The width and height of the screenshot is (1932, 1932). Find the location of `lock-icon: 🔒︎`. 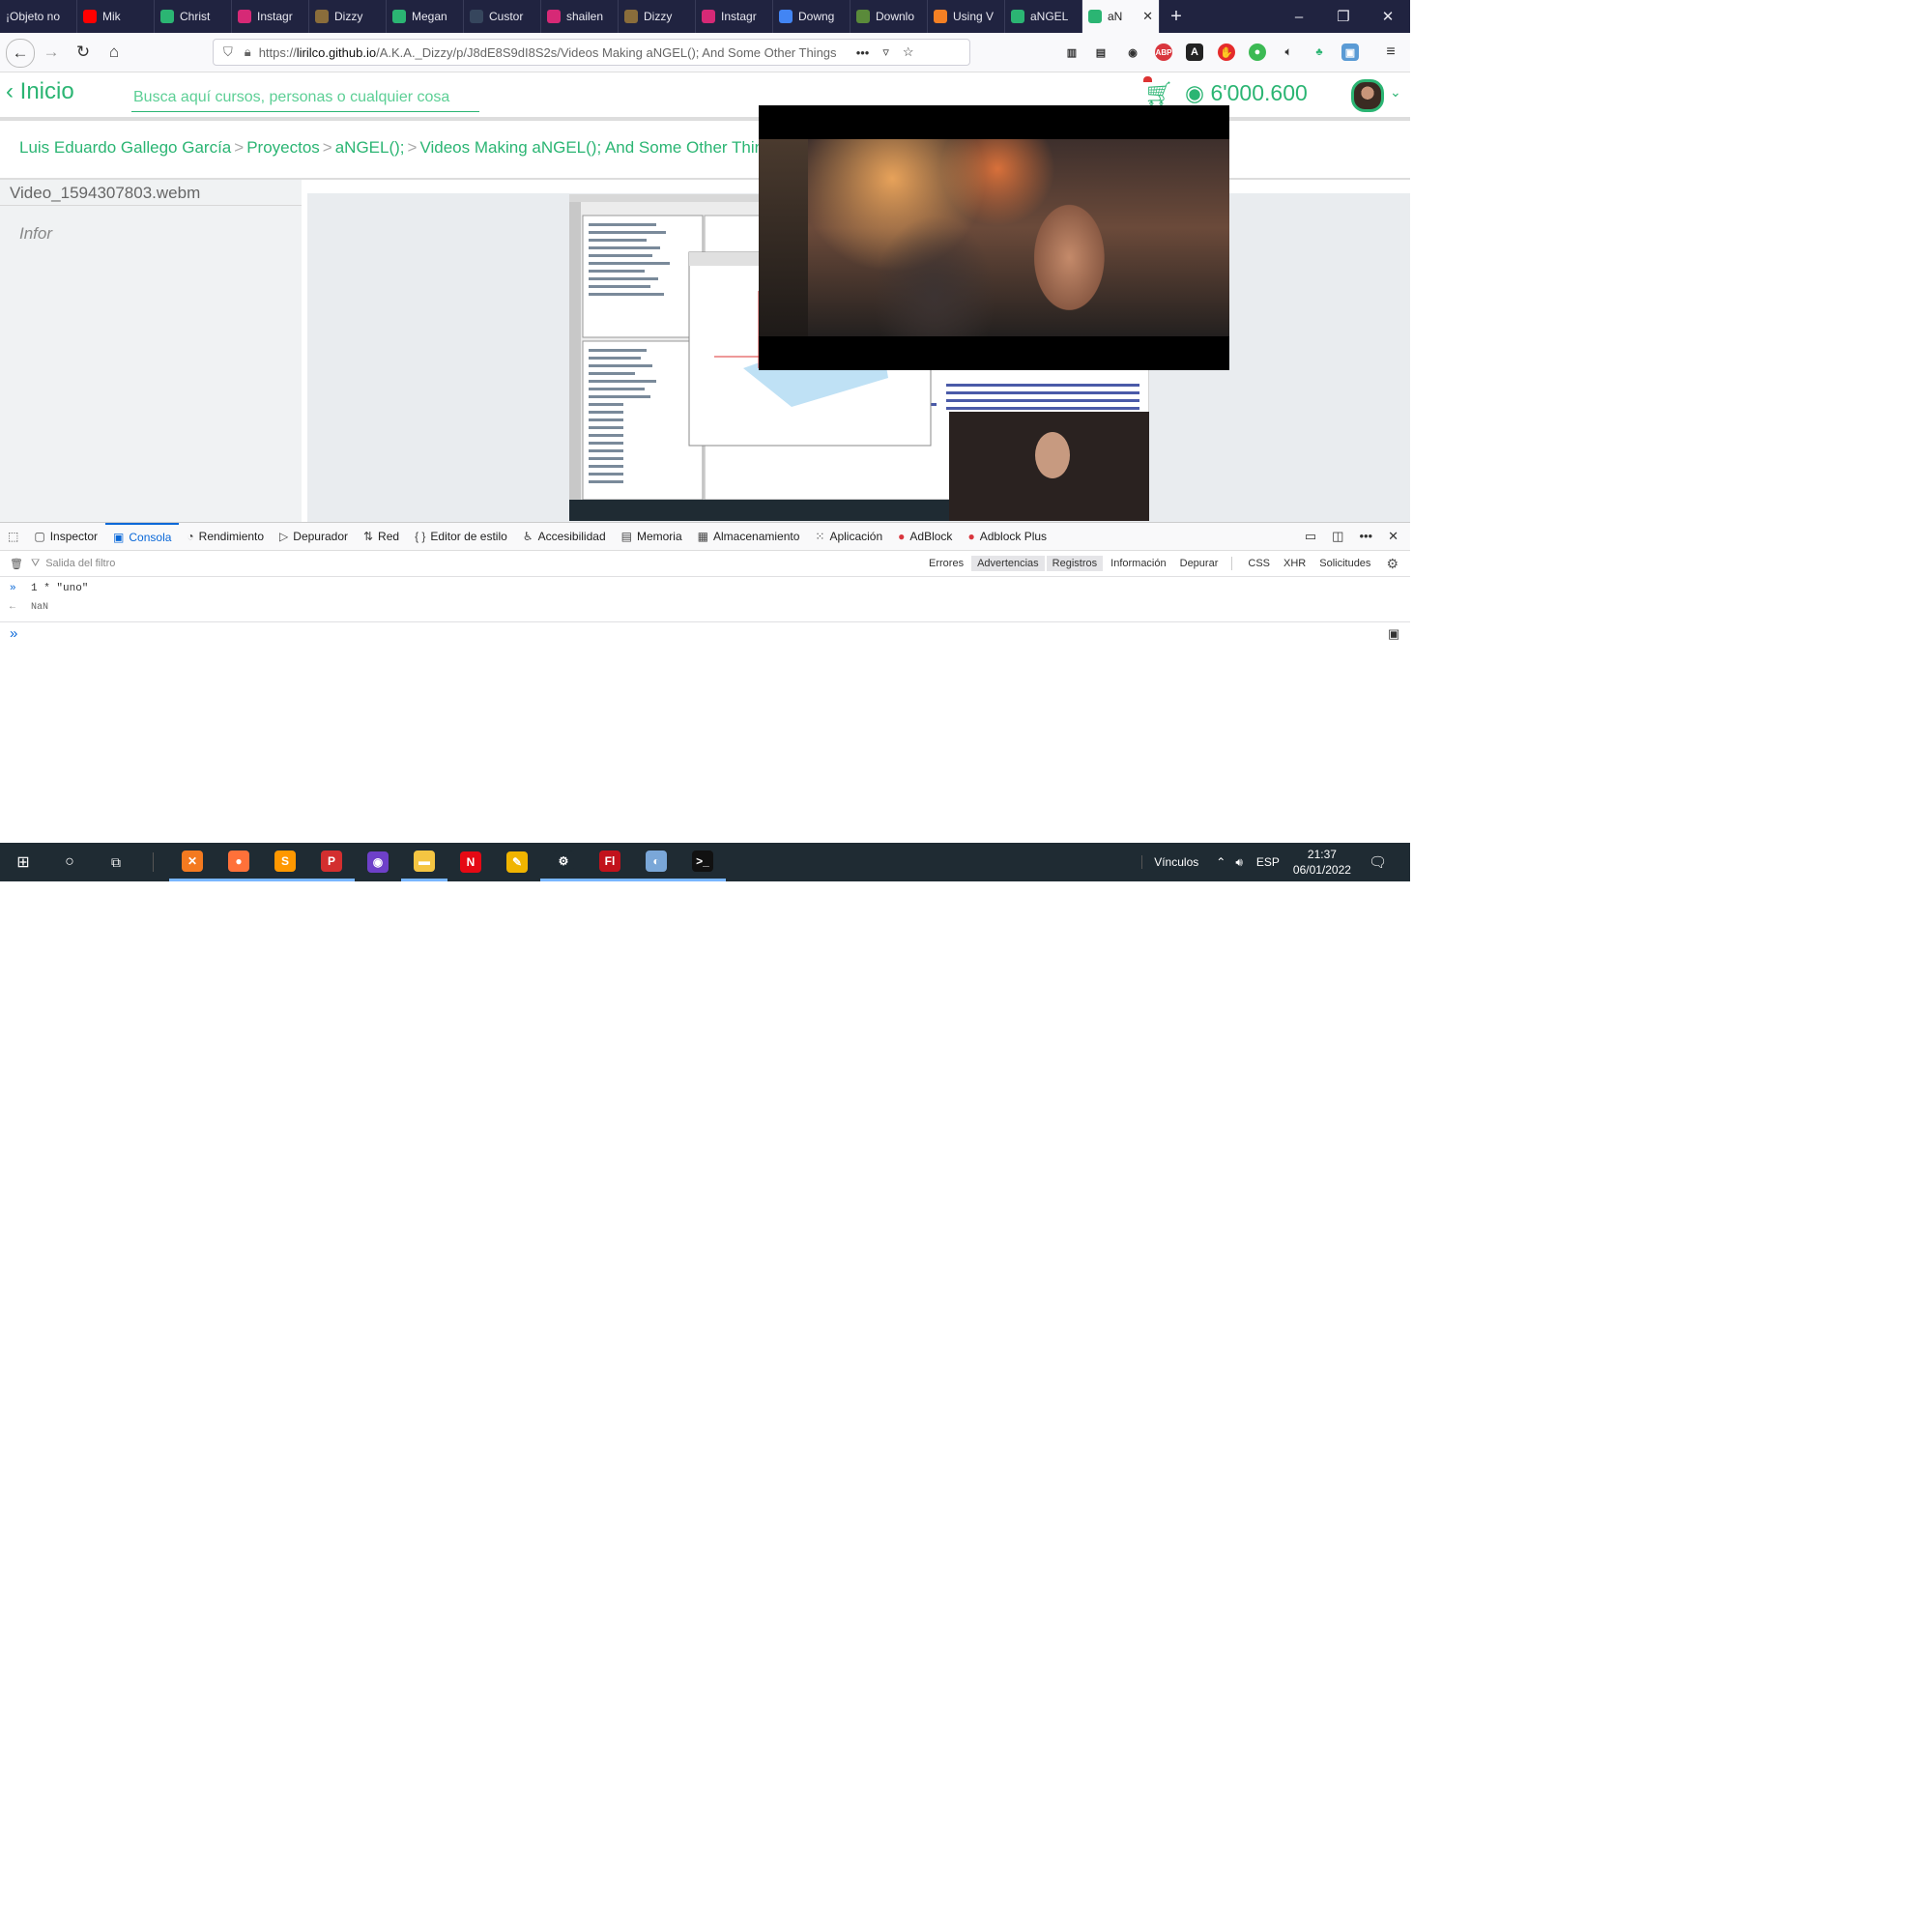

lock-icon: 🔒︎ is located at coordinates (248, 52).